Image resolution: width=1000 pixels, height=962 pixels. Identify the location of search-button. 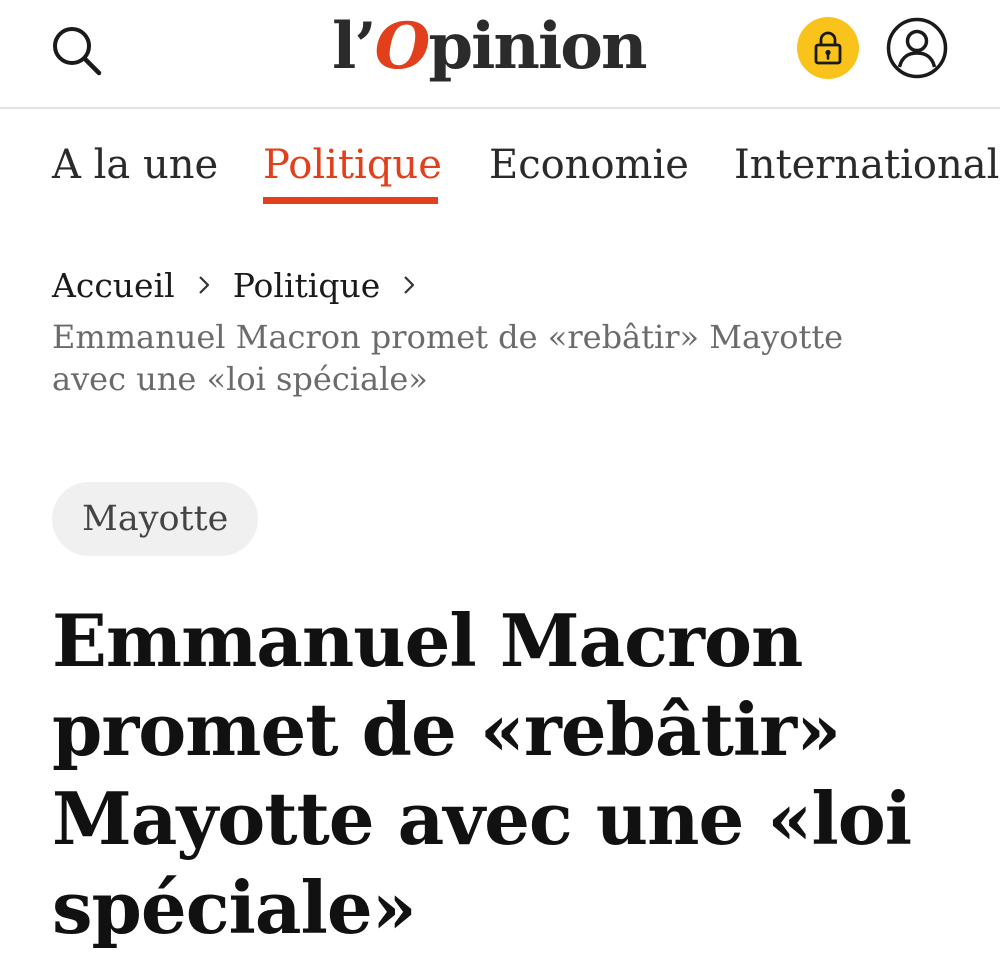
(77, 51).